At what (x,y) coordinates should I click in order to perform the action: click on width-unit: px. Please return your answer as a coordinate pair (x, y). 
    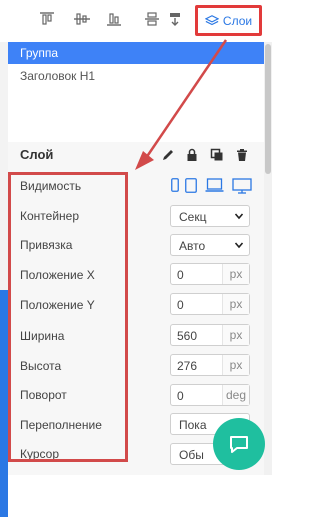
    Looking at the image, I should click on (235, 335).